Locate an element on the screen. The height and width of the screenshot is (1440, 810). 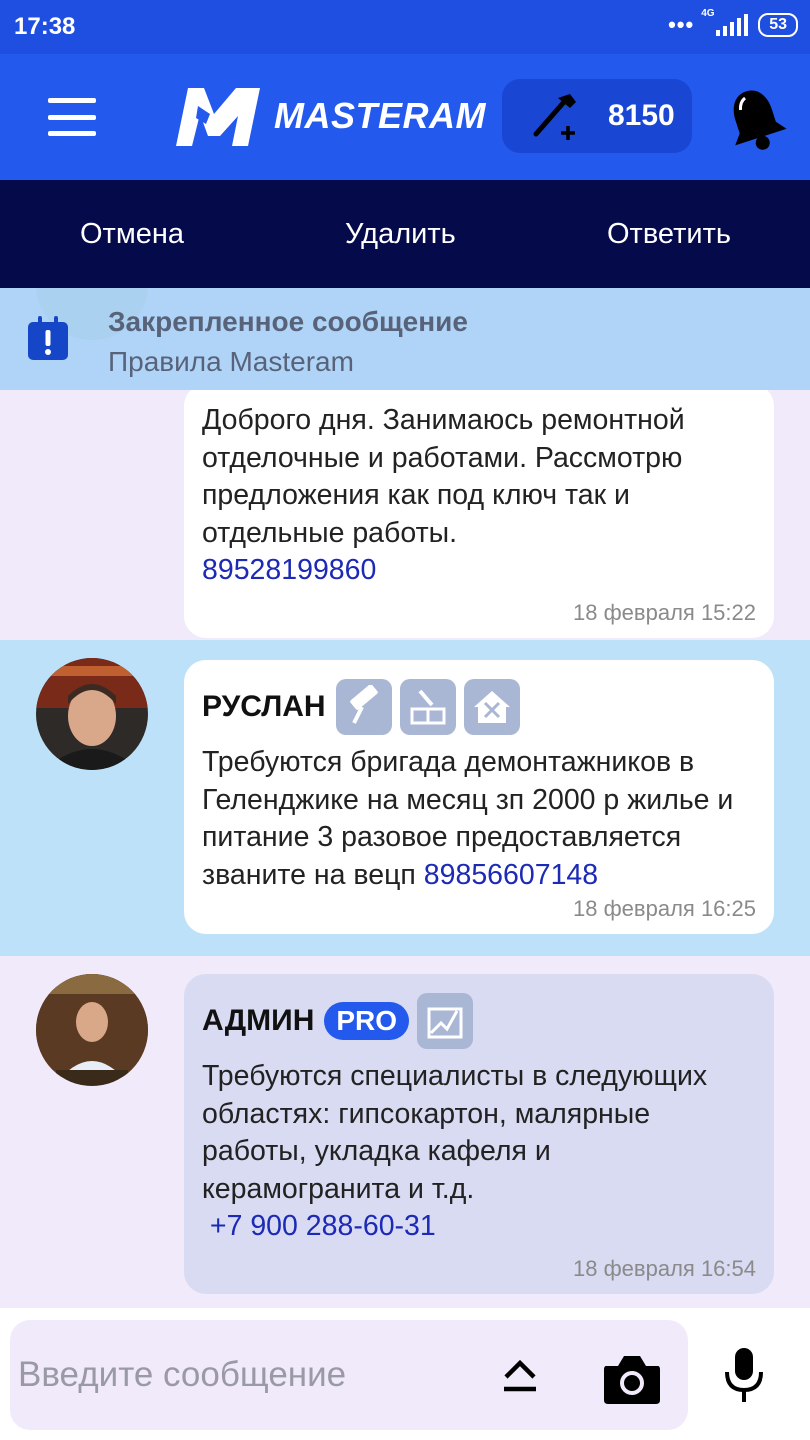
sender-line: РУСЛАН is located at coordinates (479, 707).